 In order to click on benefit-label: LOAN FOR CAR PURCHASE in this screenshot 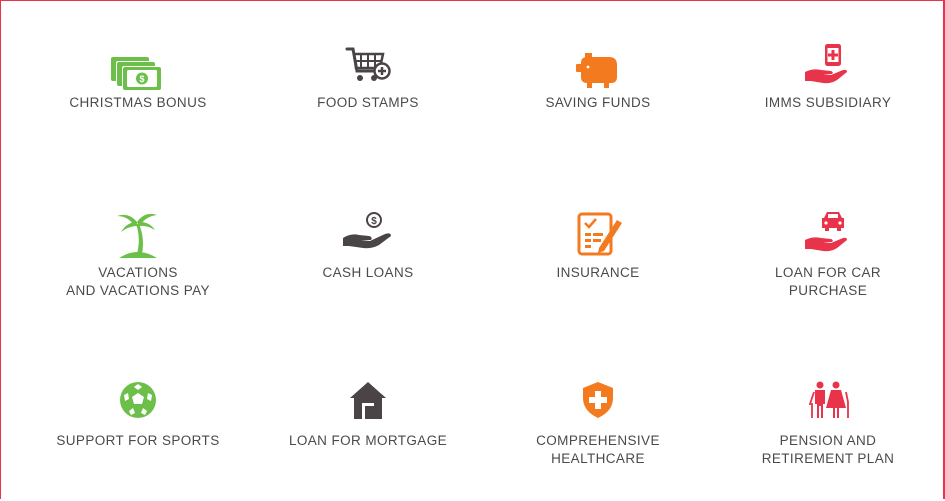, I will do `click(828, 281)`.